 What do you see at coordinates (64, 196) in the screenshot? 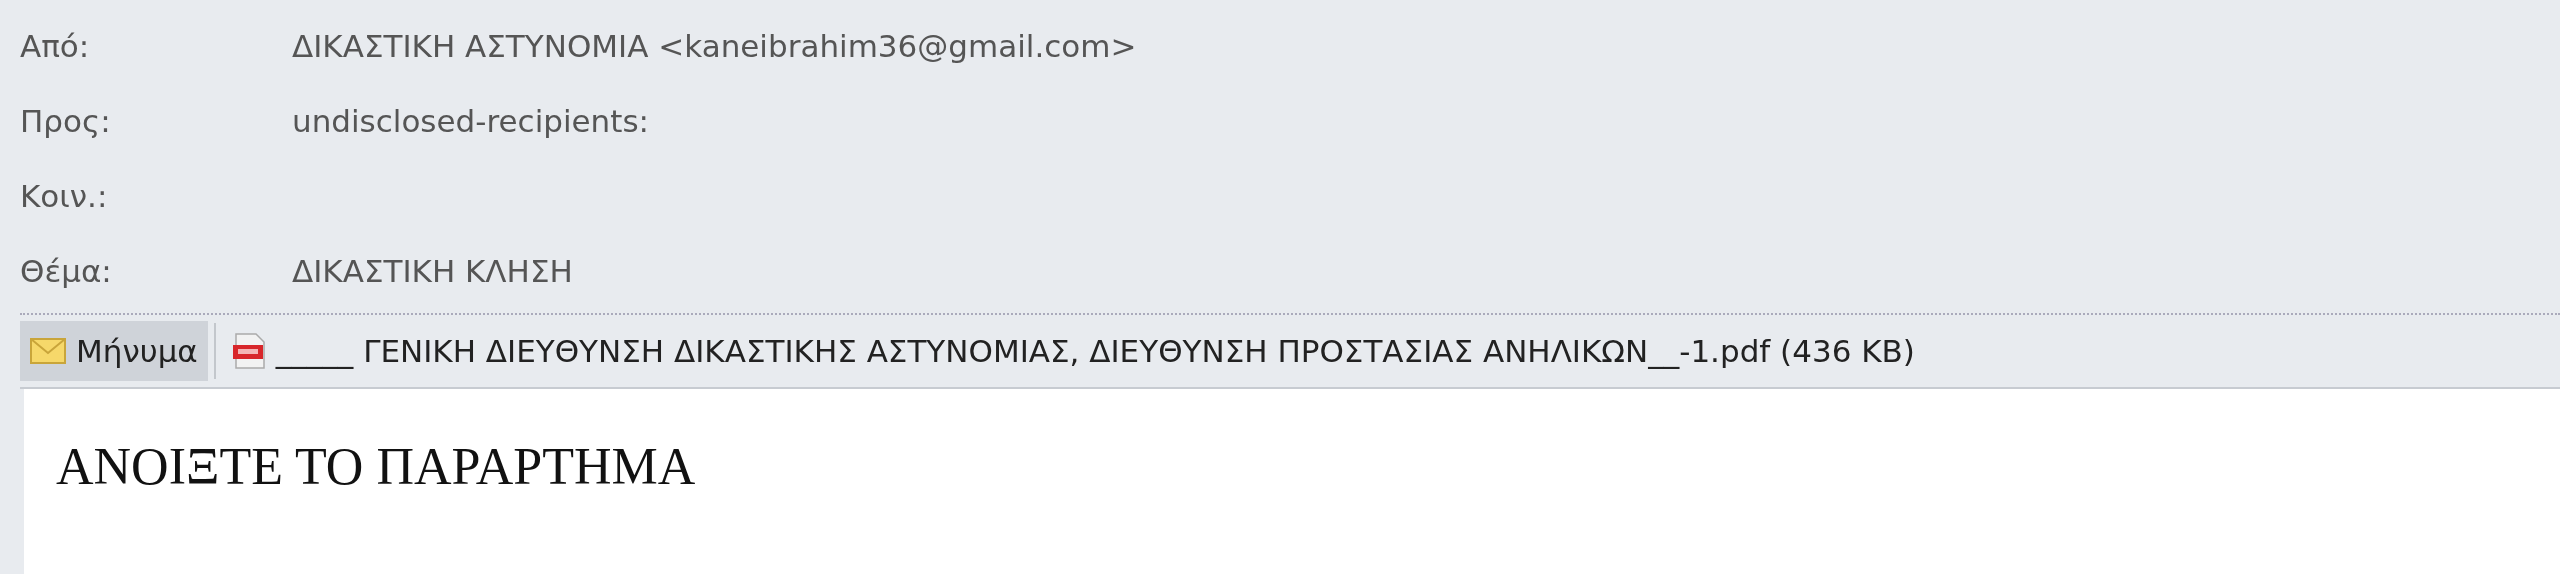
I see `field-label: Κοιν.:` at bounding box center [64, 196].